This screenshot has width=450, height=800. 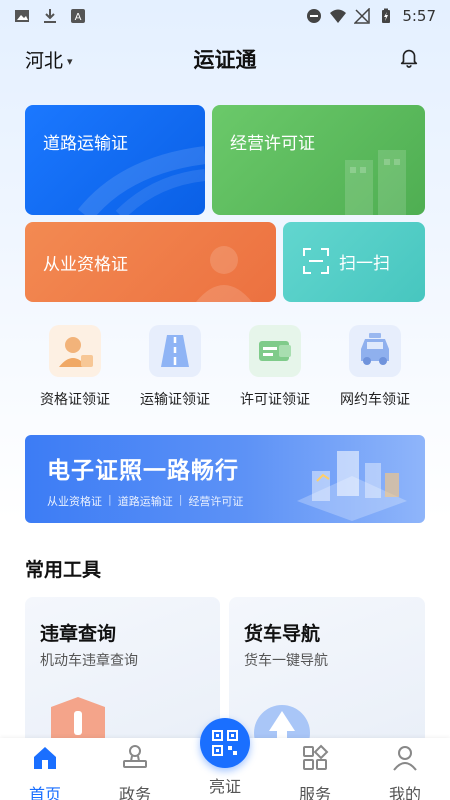 What do you see at coordinates (45, 772) in the screenshot?
I see `tab-home: 首页` at bounding box center [45, 772].